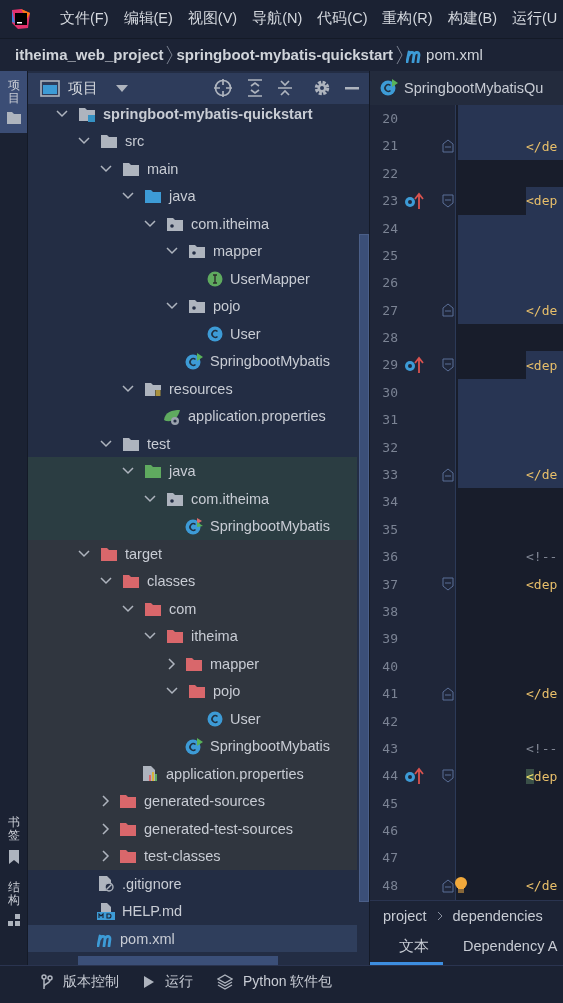 This screenshot has height=1003, width=563. Describe the element at coordinates (192, 443) in the screenshot. I see `tree-item: test` at that location.